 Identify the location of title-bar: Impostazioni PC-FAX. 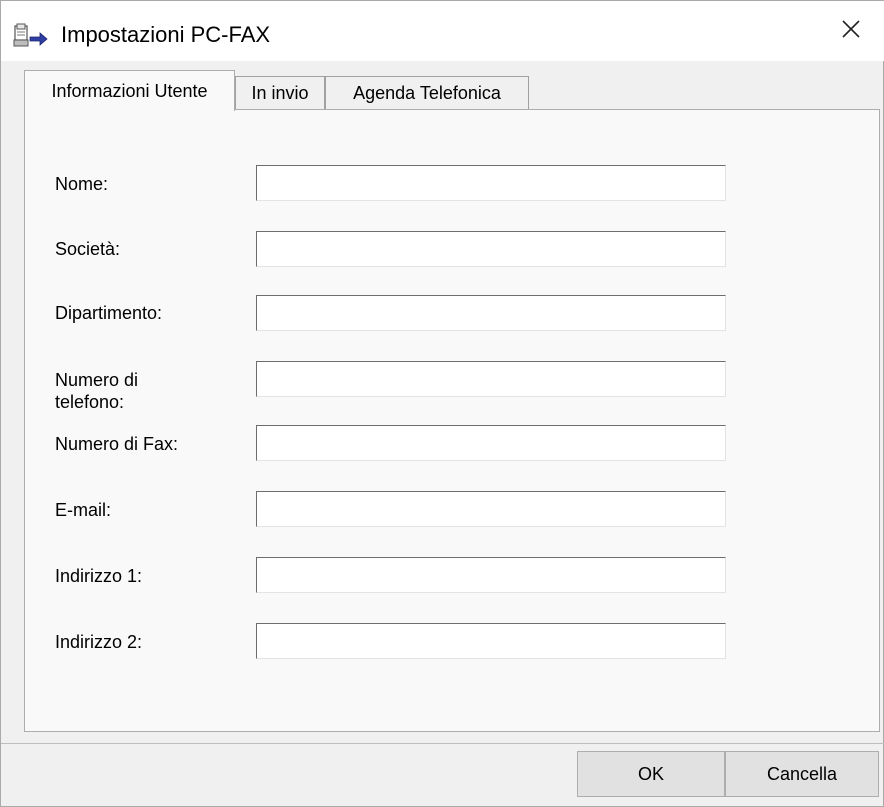
(442, 31).